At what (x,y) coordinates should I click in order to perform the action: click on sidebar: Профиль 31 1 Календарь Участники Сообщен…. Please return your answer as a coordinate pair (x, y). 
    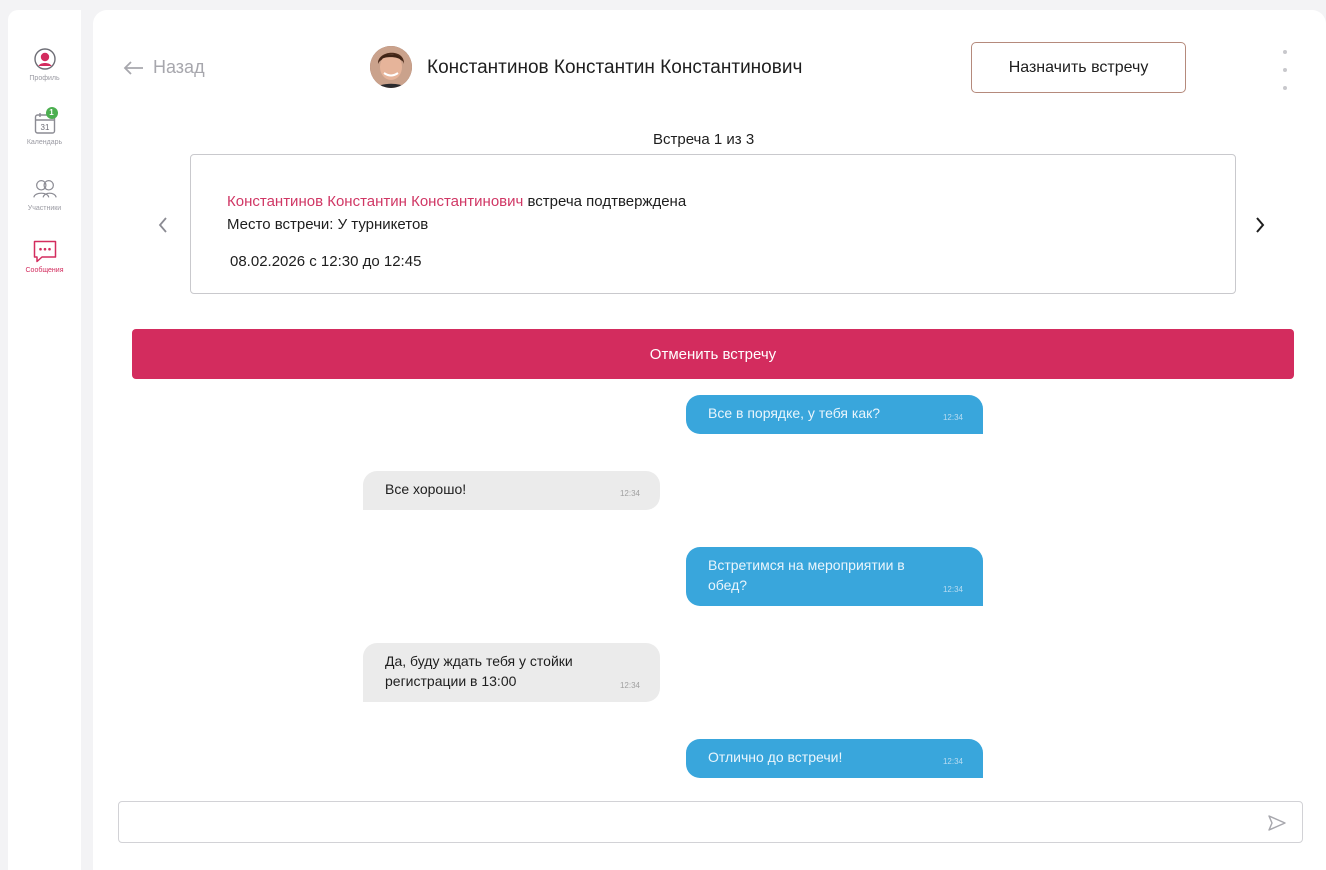
    Looking at the image, I should click on (44, 440).